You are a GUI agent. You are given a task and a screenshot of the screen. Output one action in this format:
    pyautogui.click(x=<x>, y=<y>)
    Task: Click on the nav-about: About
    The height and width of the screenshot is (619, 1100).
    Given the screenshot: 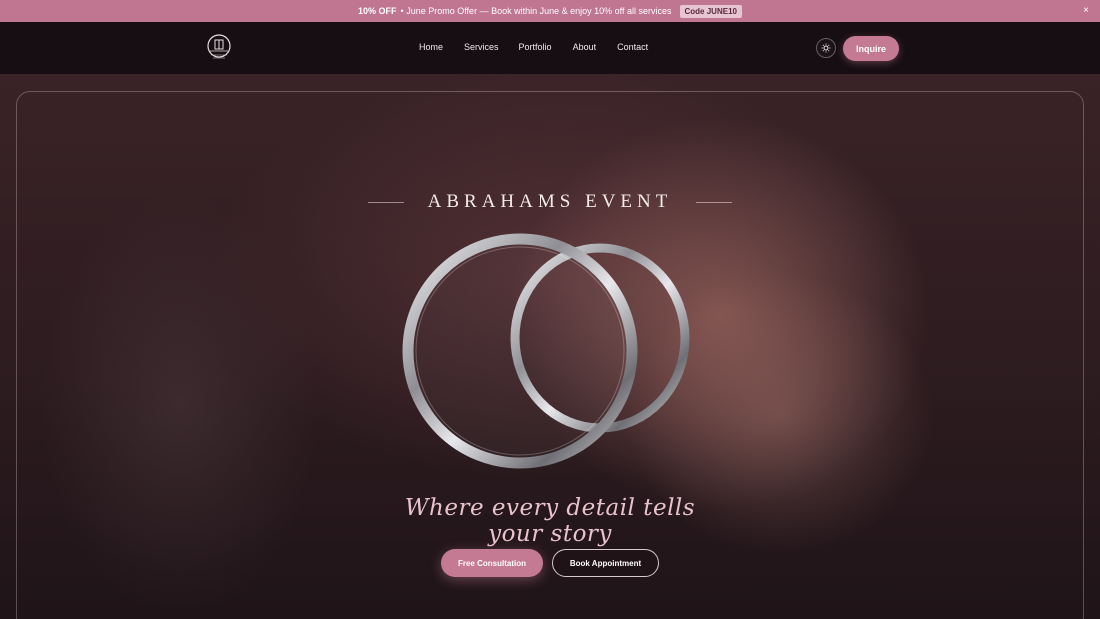 What is the action you would take?
    pyautogui.click(x=585, y=47)
    